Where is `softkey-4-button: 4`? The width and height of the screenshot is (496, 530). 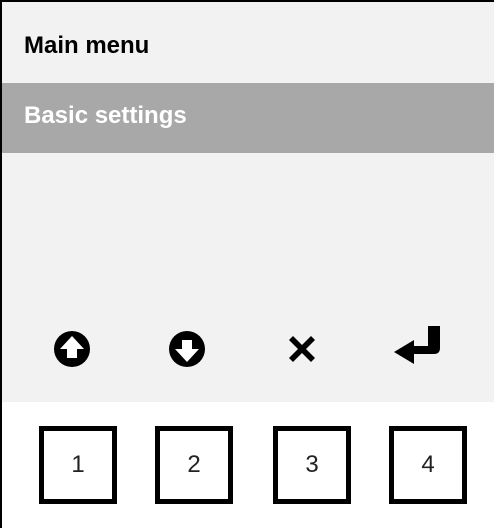
softkey-4-button: 4 is located at coordinates (428, 465).